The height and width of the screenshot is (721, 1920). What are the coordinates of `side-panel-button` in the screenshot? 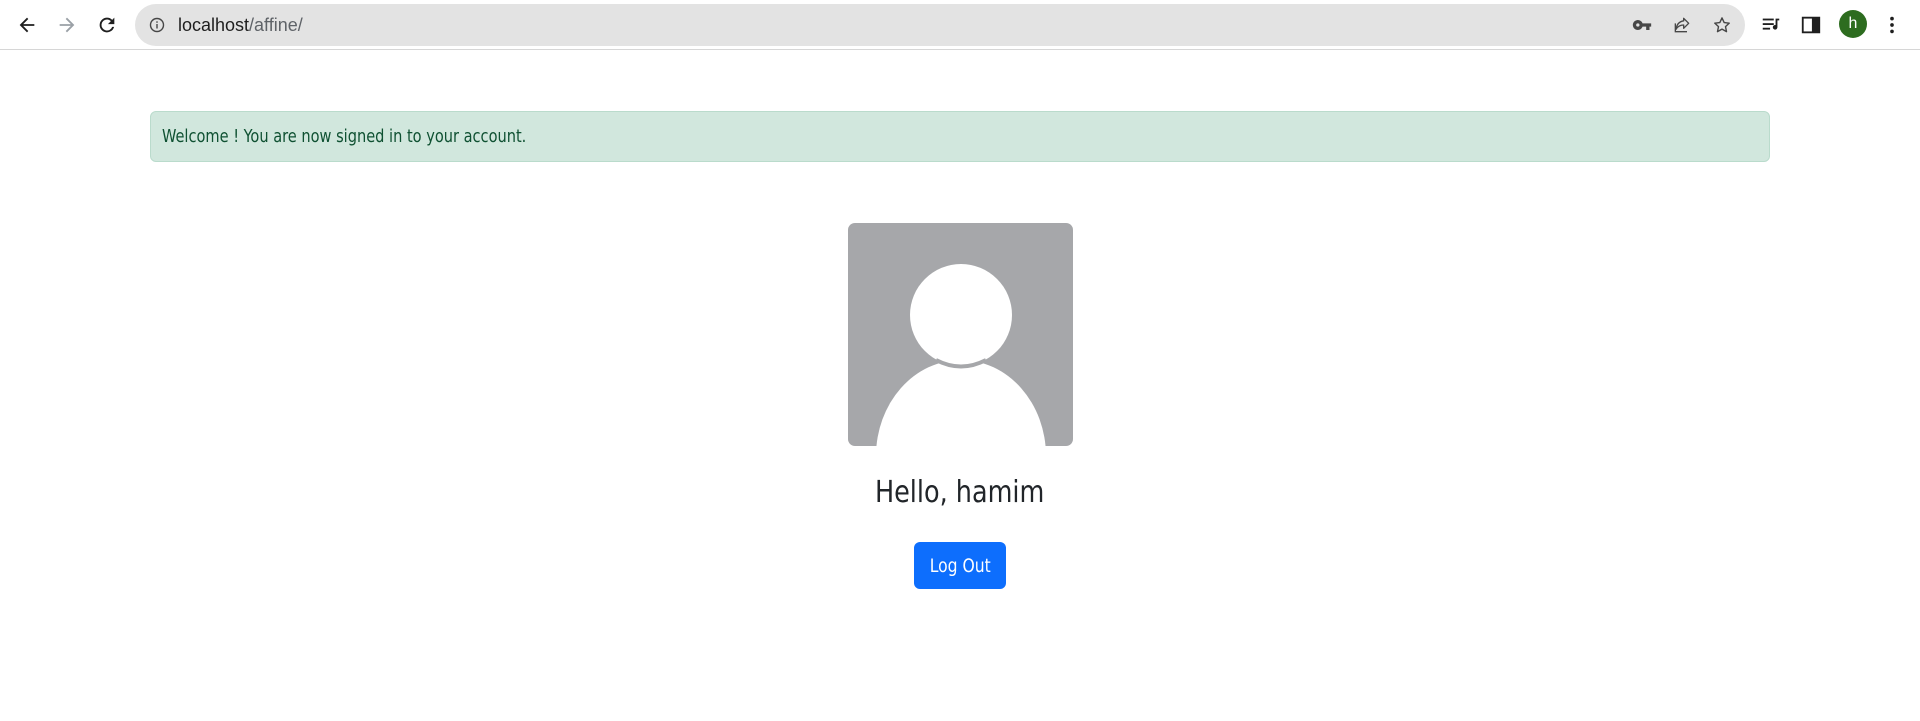 It's located at (1811, 25).